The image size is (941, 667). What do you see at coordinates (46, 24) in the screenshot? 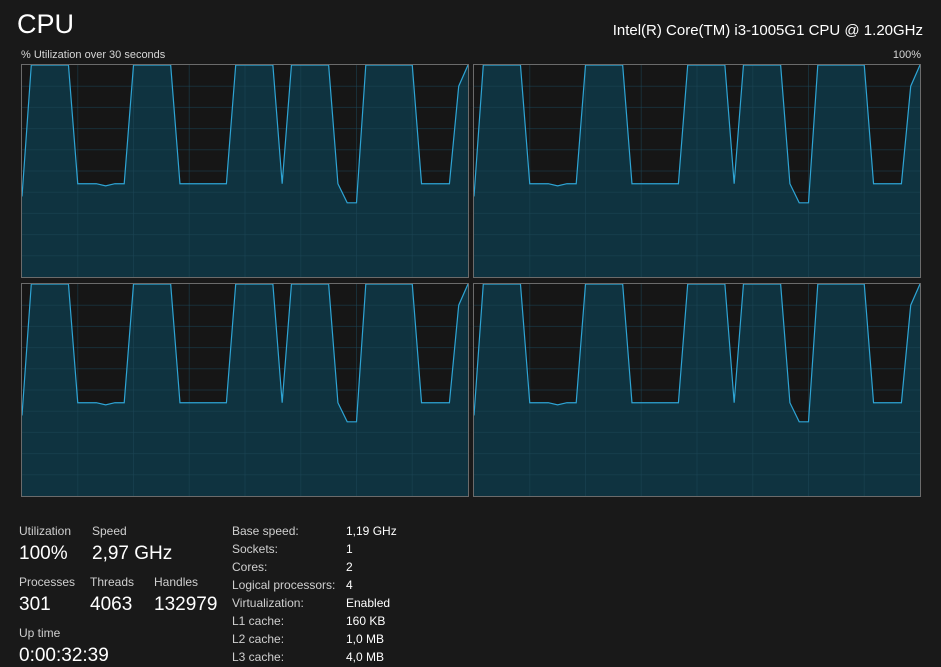
I see `page-title: CPU` at bounding box center [46, 24].